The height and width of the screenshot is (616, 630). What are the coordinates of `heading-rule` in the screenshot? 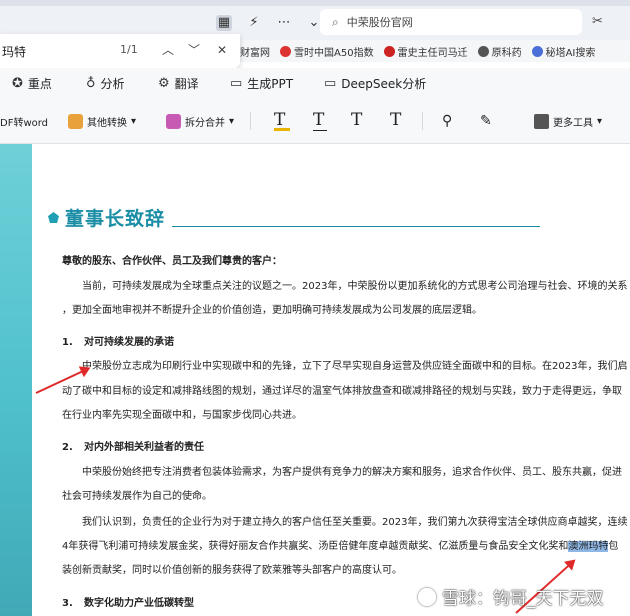 It's located at (356, 226).